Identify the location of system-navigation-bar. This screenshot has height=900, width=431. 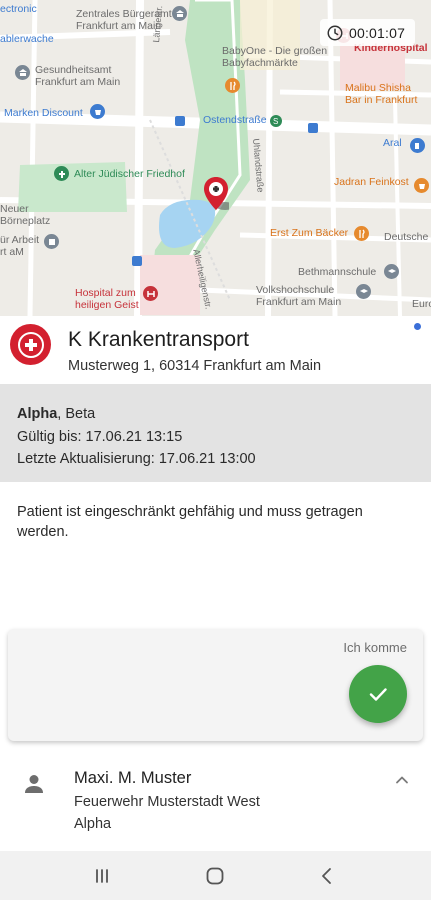
(215, 875).